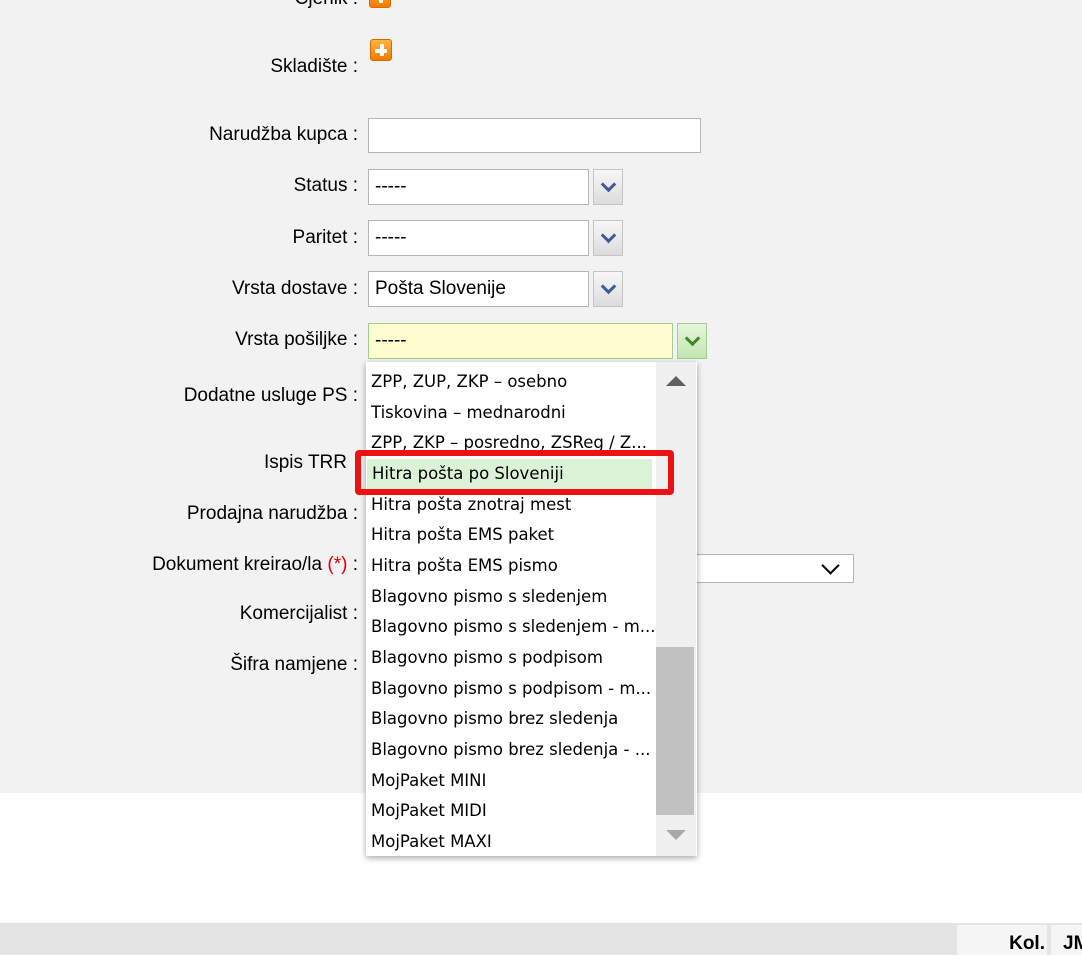 This screenshot has width=1082, height=963. I want to click on dropdown-option: MojPaket MAXI, so click(511, 841).